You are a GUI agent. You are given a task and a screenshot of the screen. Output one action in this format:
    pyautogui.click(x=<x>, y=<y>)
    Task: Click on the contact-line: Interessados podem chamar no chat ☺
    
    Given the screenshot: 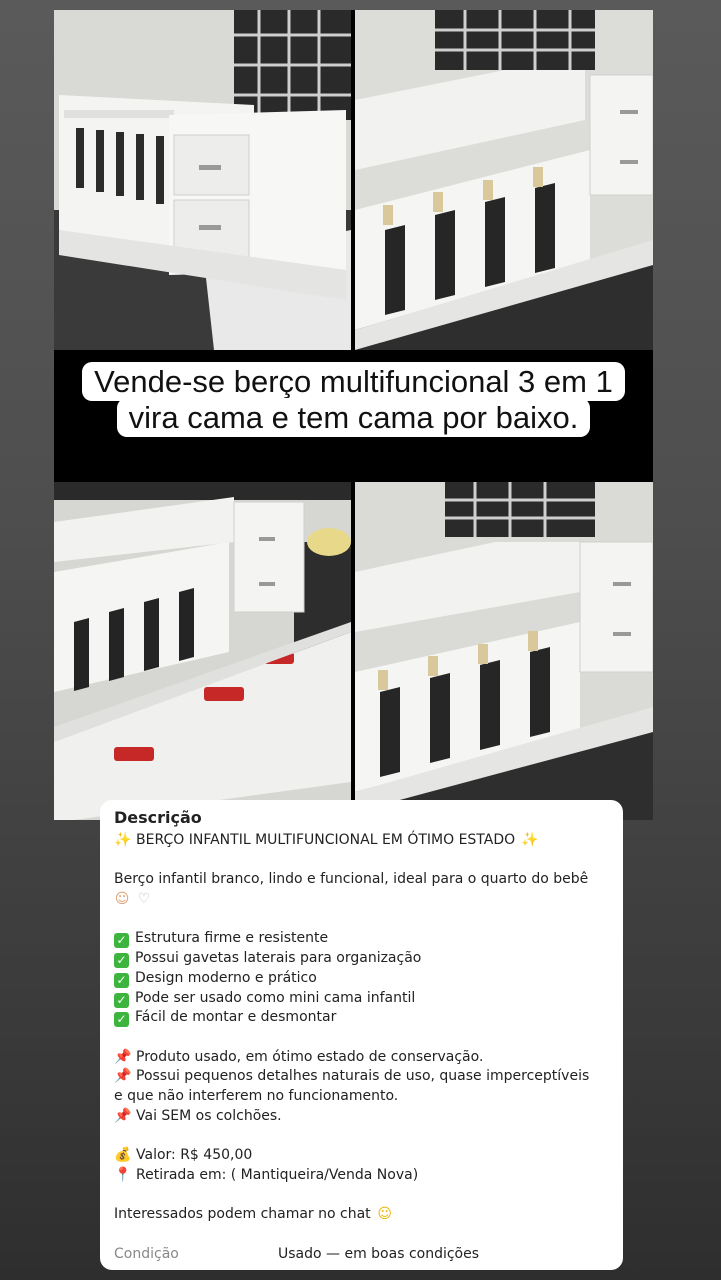 What is the action you would take?
    pyautogui.click(x=361, y=1215)
    